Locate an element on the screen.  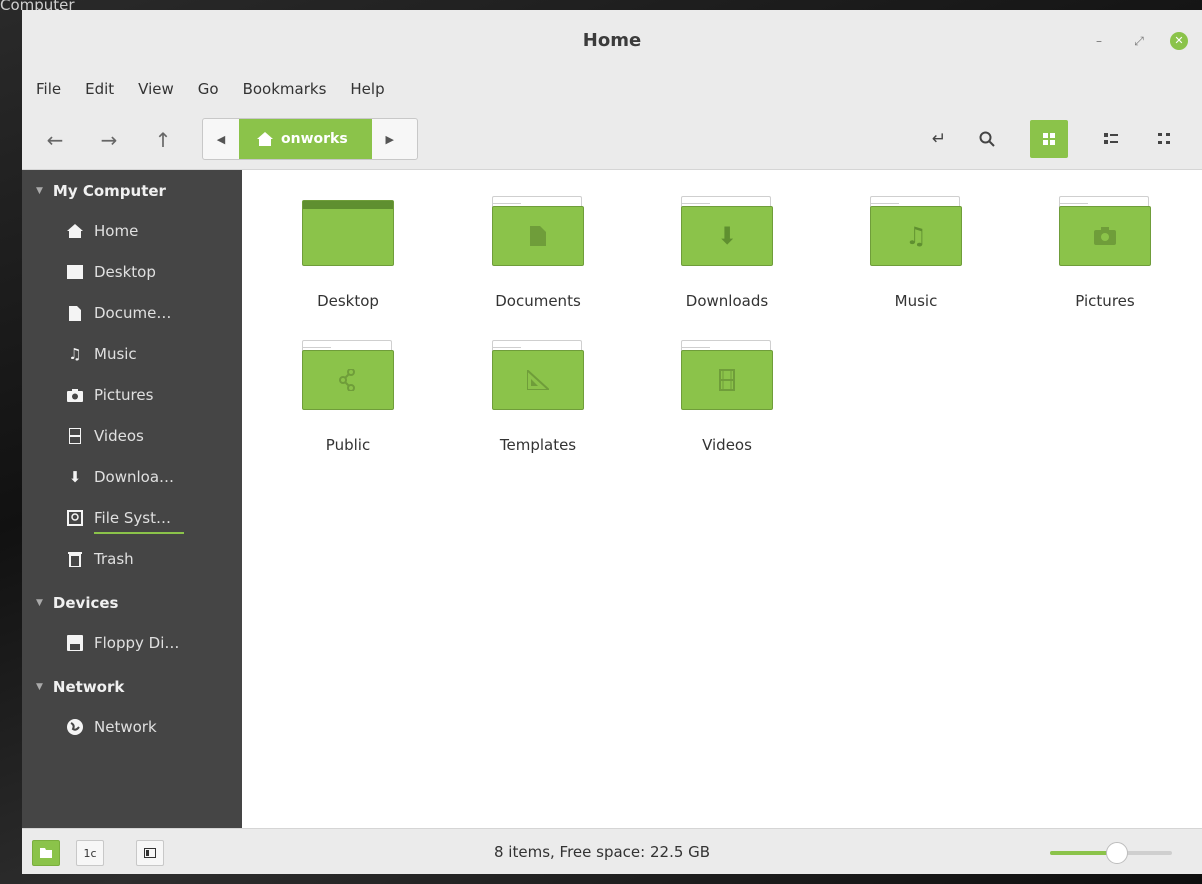
breadcrumb-home-button: onworks is located at coordinates (305, 139).